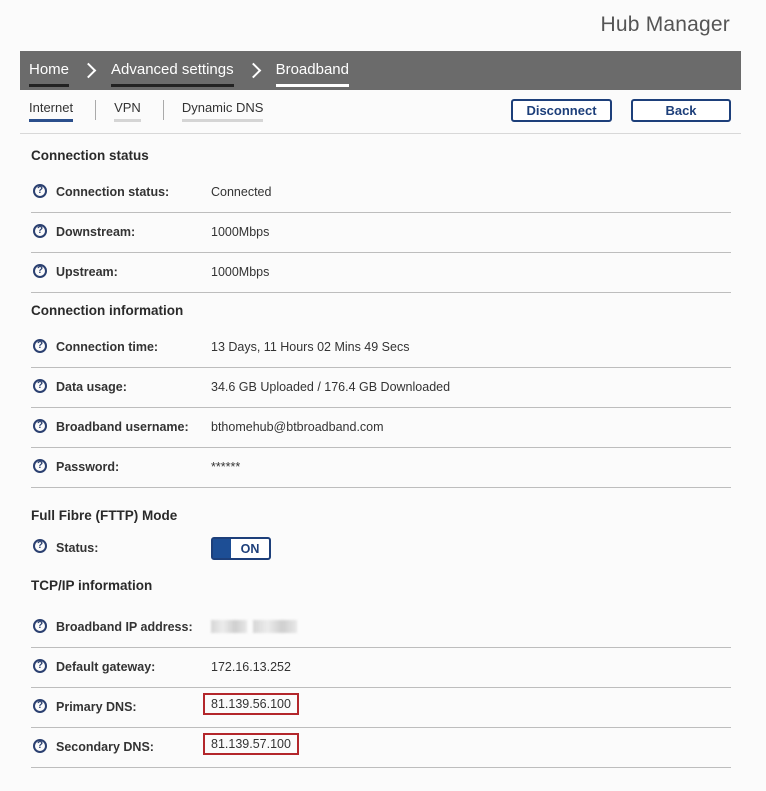 The image size is (766, 791). Describe the element at coordinates (312, 74) in the screenshot. I see `breadcrumb-broadband: Broadband` at that location.